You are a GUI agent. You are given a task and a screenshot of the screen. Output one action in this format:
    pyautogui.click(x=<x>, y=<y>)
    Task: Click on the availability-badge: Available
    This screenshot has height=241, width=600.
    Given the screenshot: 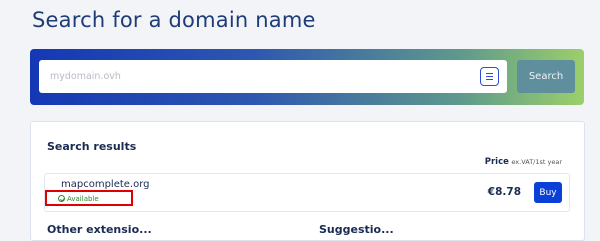 What is the action you would take?
    pyautogui.click(x=78, y=198)
    